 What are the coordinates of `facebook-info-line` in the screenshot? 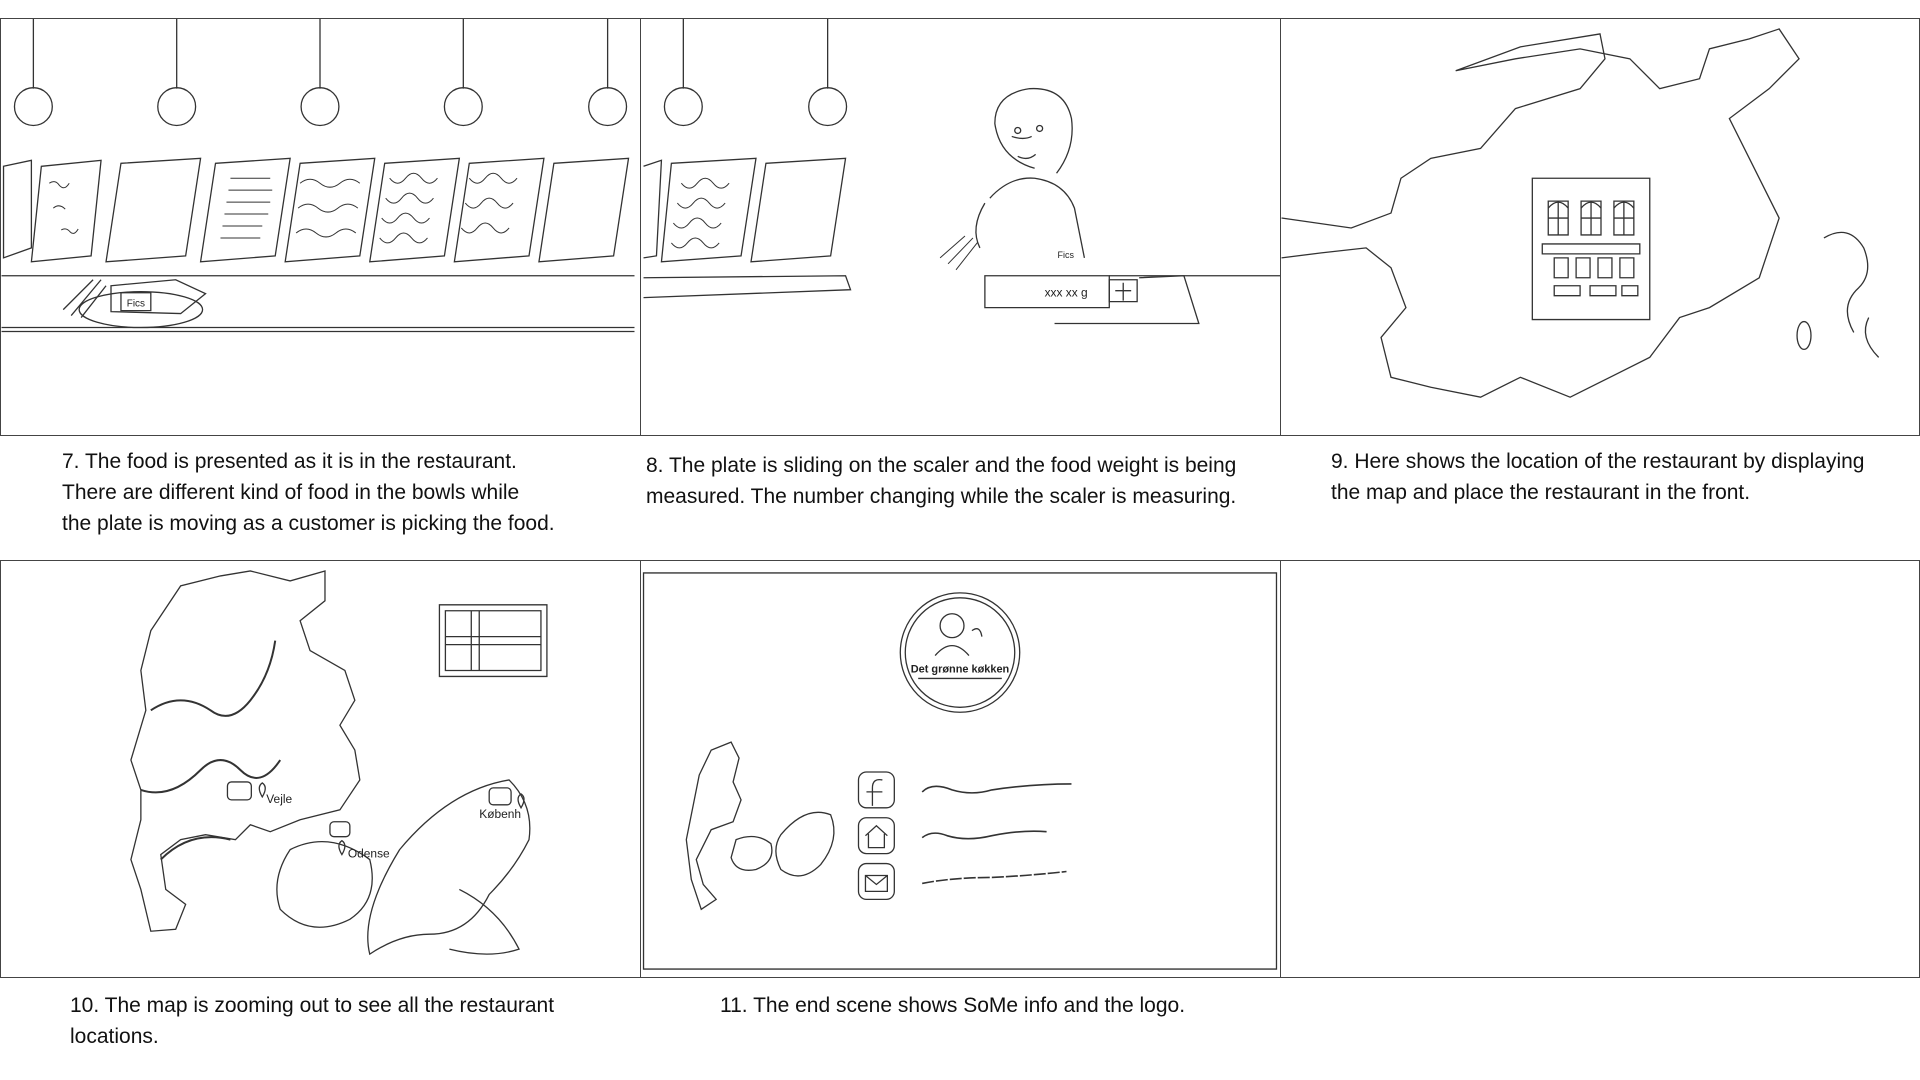 It's located at (996, 788).